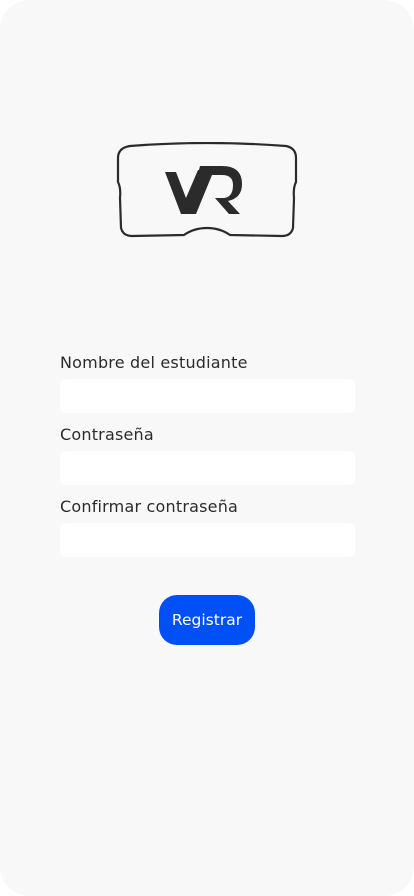 This screenshot has height=896, width=414. What do you see at coordinates (107, 434) in the screenshot?
I see `password-label: Contraseña` at bounding box center [107, 434].